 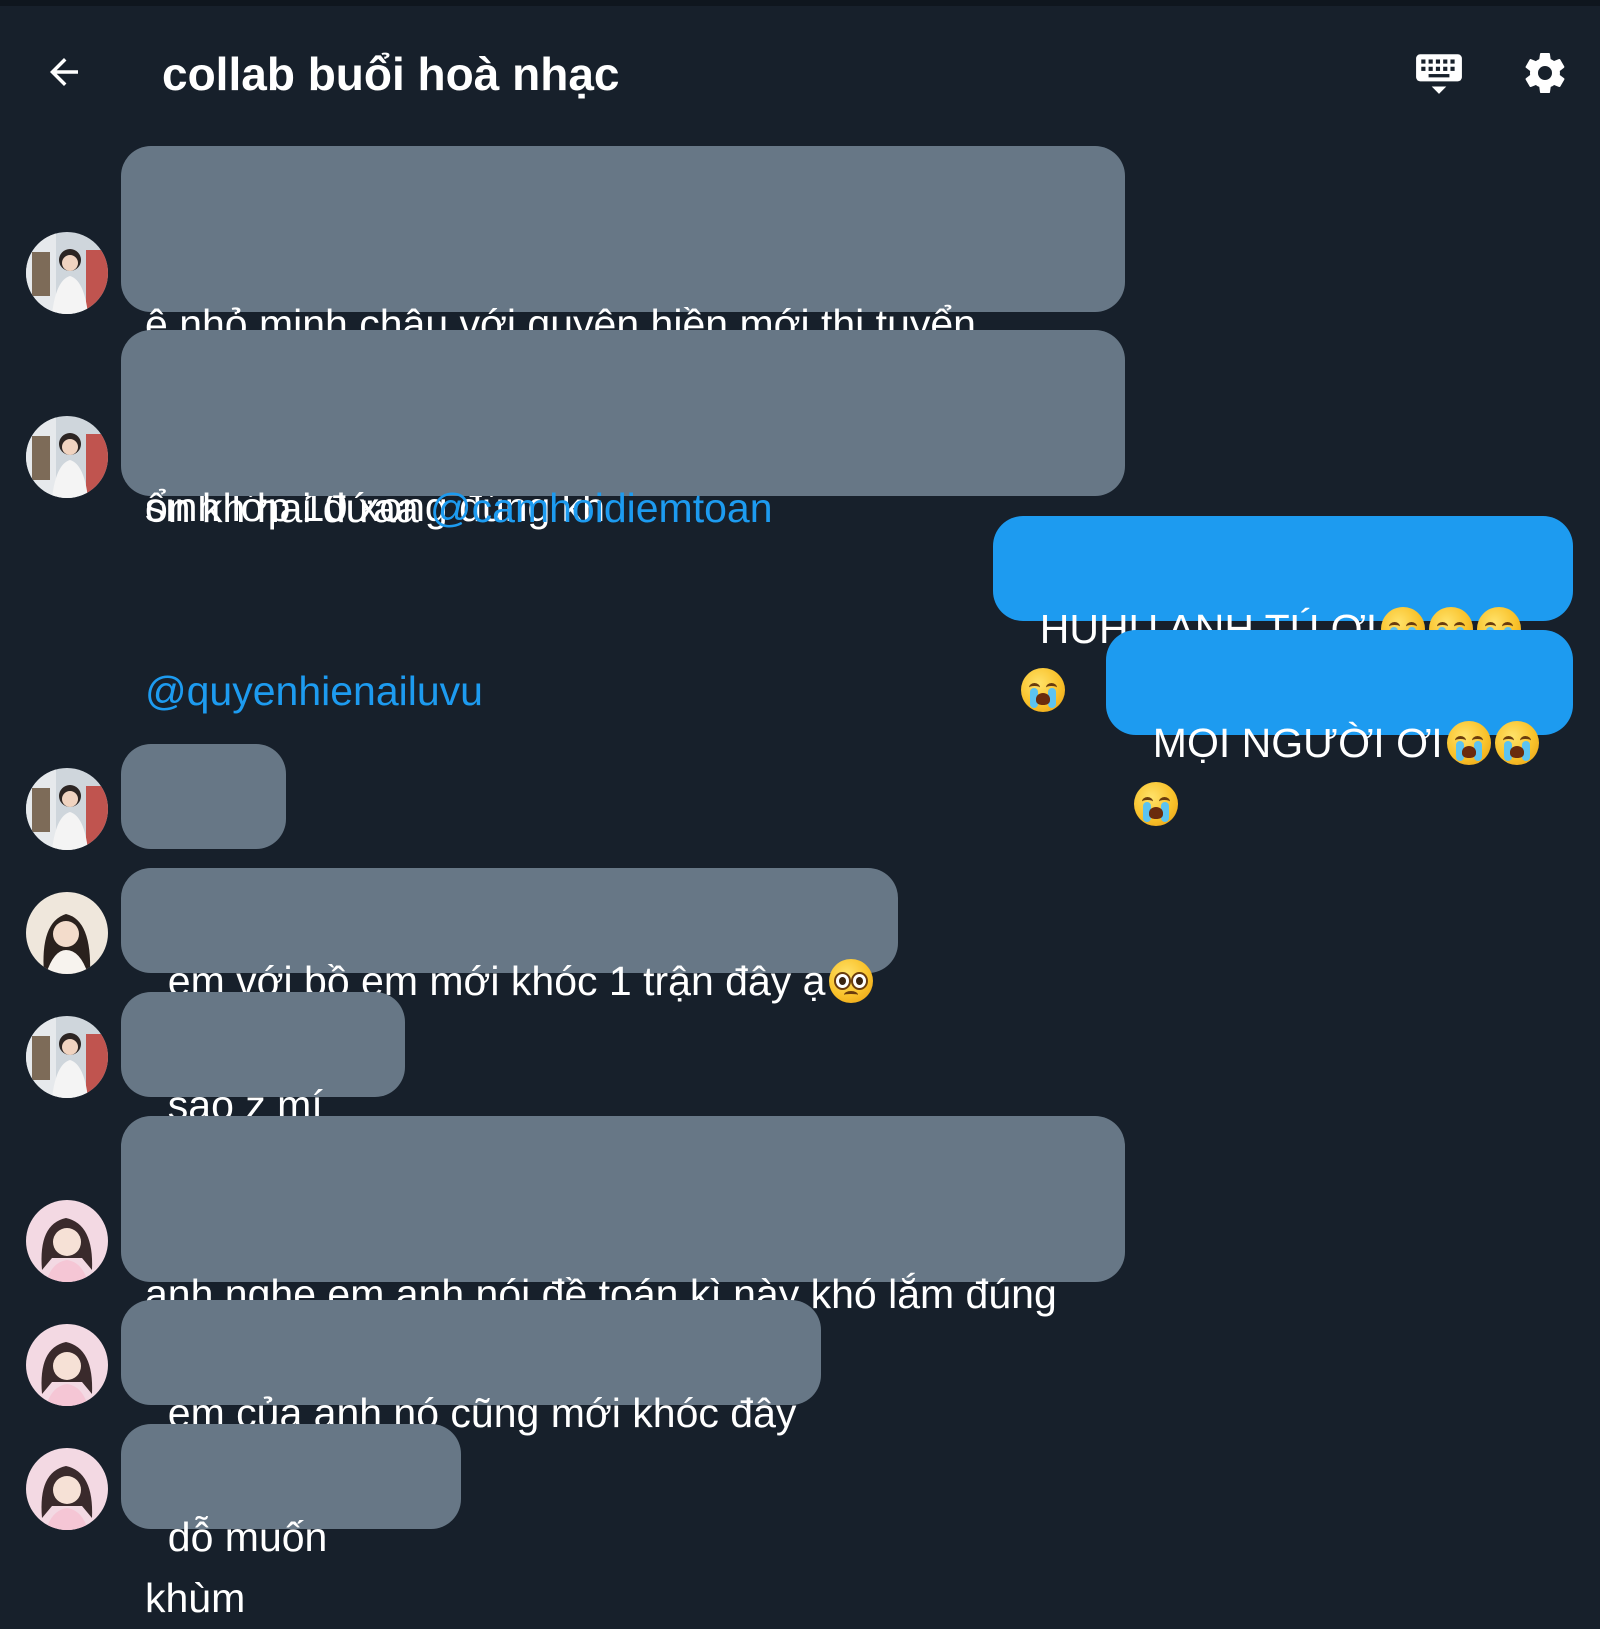 What do you see at coordinates (203, 842) in the screenshot?
I see `message-bubble: saooo` at bounding box center [203, 842].